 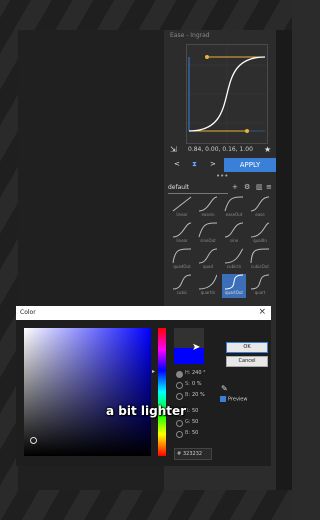 What do you see at coordinates (247, 361) in the screenshot?
I see `cancel-button: Cancel` at bounding box center [247, 361].